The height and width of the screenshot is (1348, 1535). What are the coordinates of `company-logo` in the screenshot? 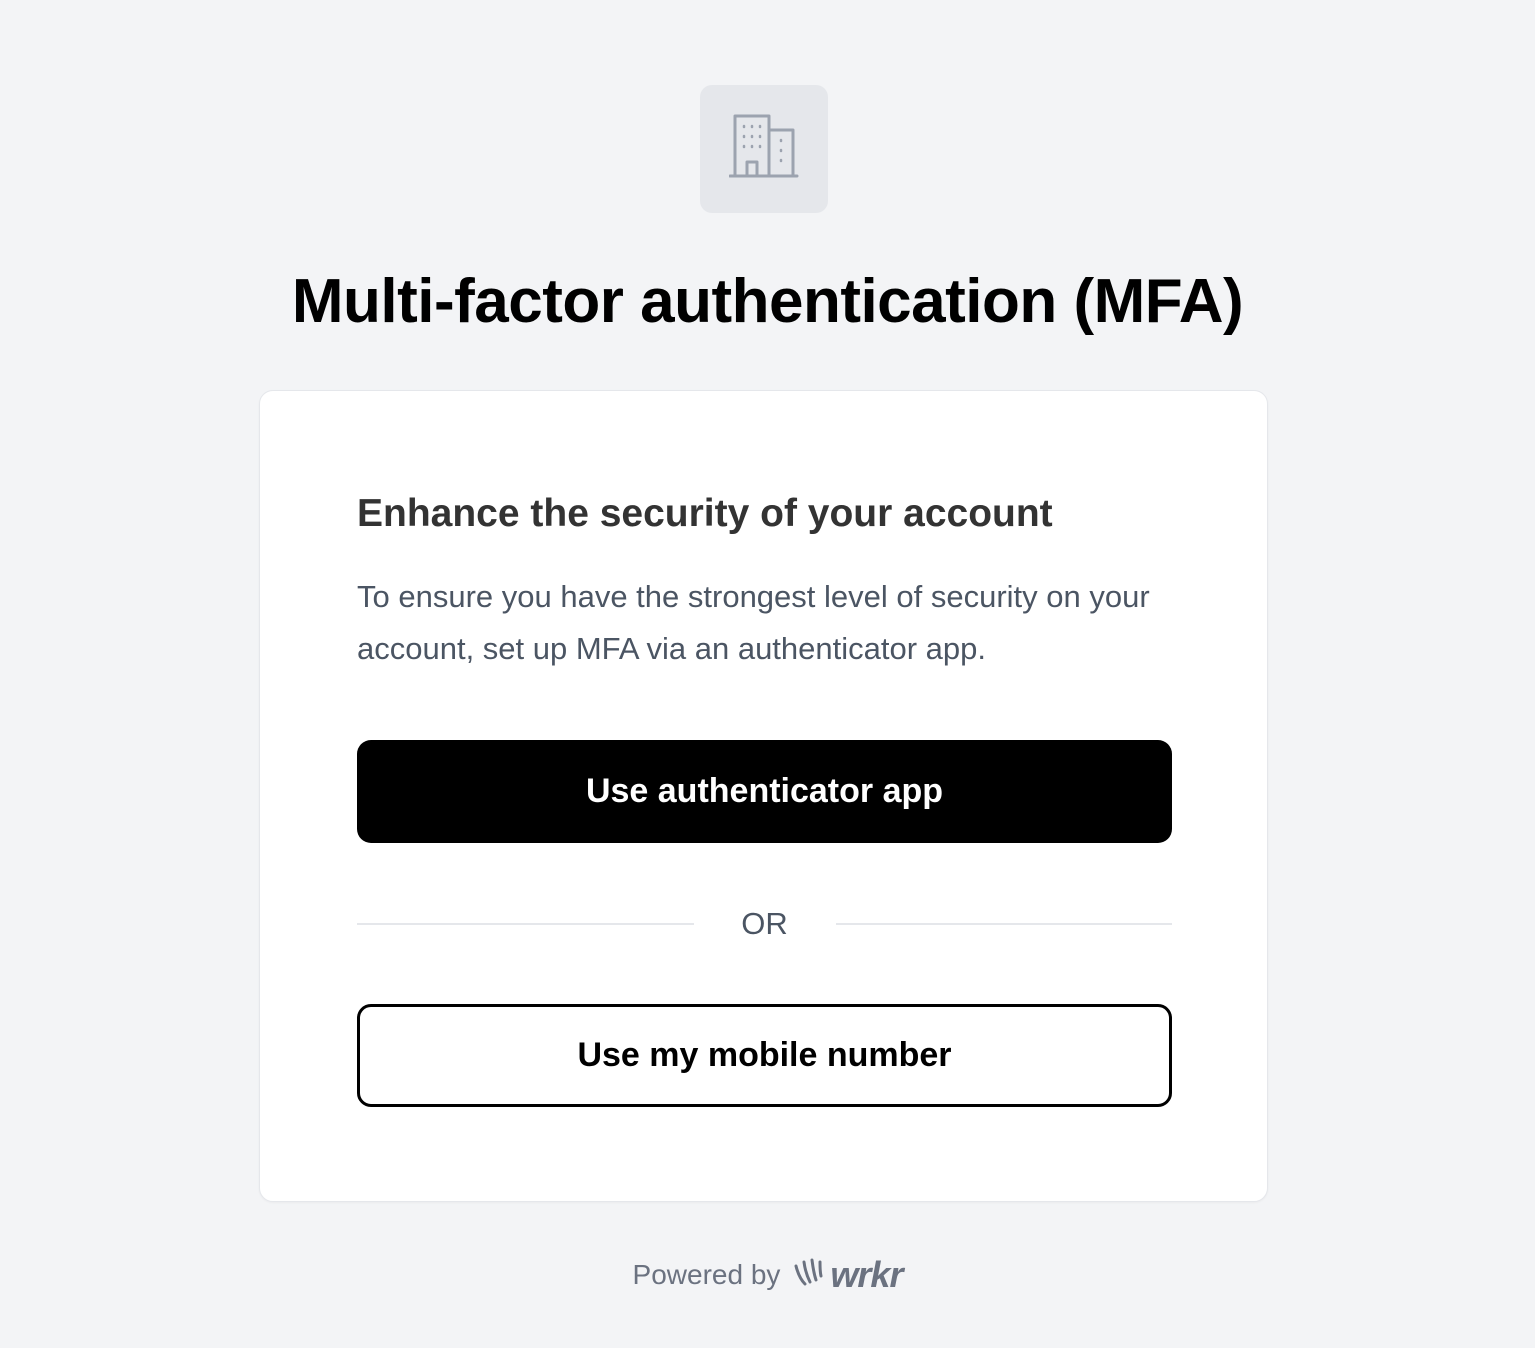 It's located at (764, 149).